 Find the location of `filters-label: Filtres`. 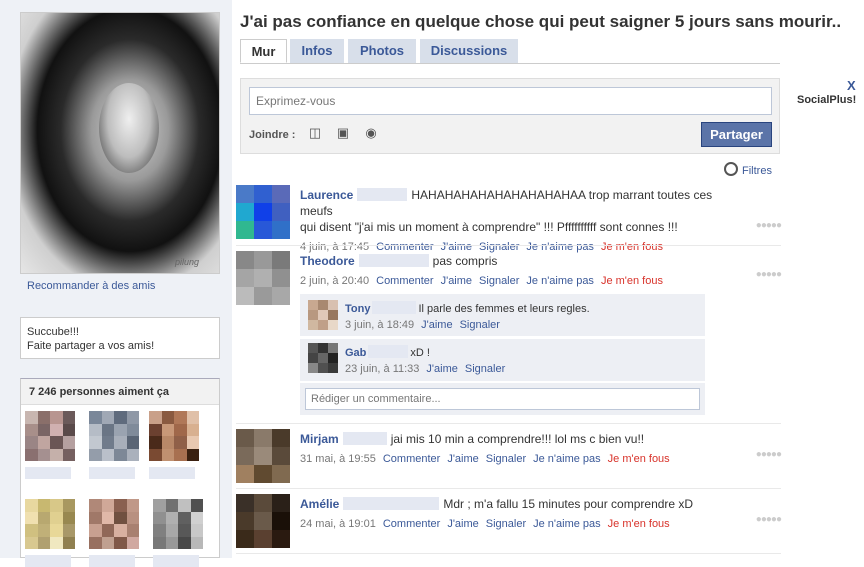

filters-label: Filtres is located at coordinates (757, 171).